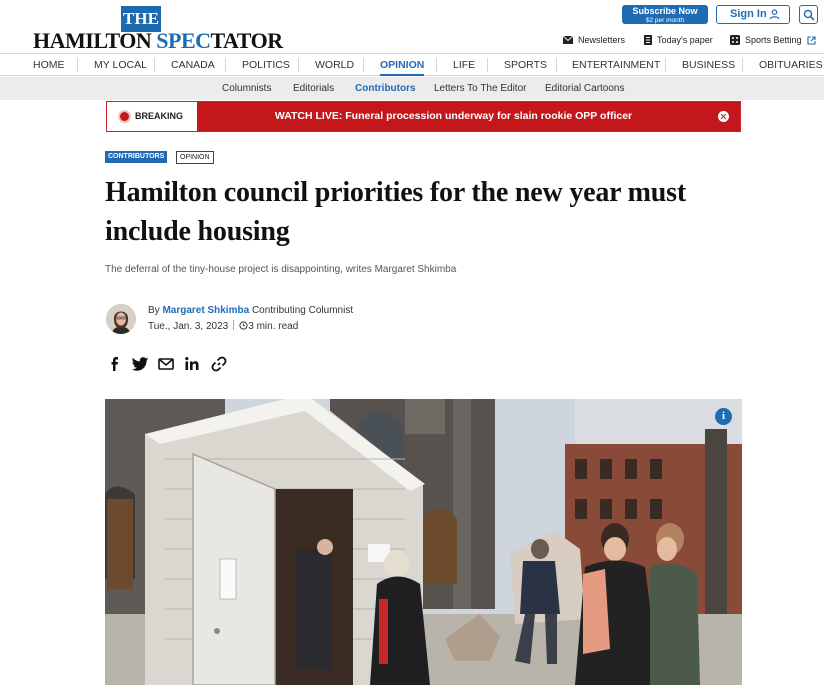 The width and height of the screenshot is (824, 685). I want to click on link-icon, so click(219, 364).